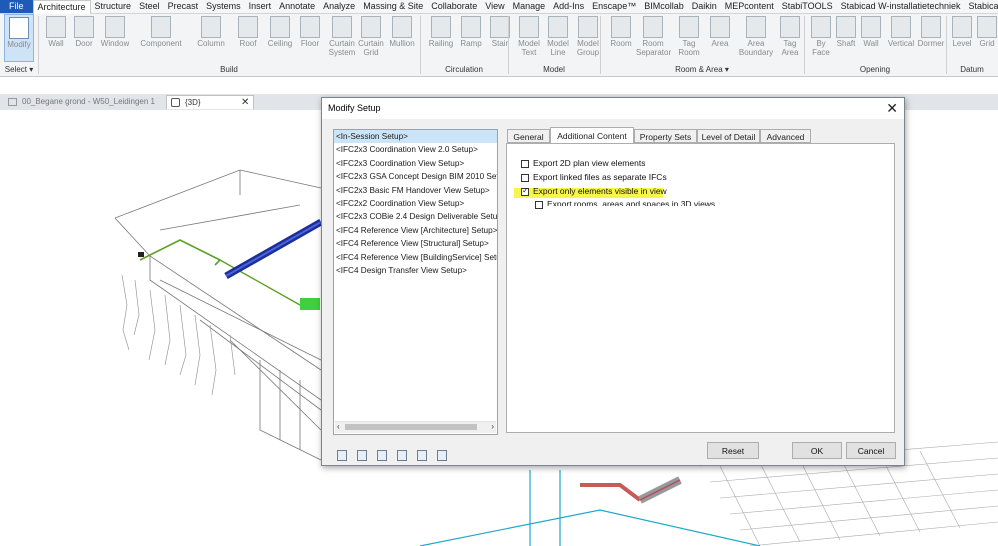 The height and width of the screenshot is (546, 998). I want to click on ribbon-tool-floor: Floor, so click(310, 38).